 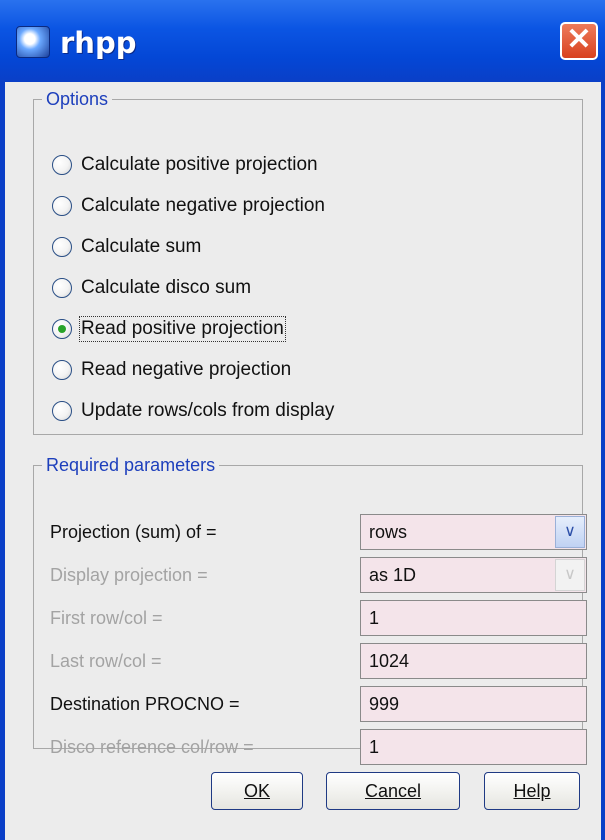 What do you see at coordinates (33, 42) in the screenshot?
I see `app-icon` at bounding box center [33, 42].